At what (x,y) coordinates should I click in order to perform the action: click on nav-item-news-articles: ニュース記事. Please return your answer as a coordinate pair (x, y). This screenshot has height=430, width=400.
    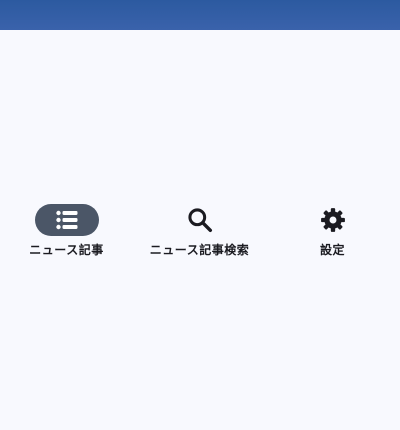
    Looking at the image, I should click on (66, 233).